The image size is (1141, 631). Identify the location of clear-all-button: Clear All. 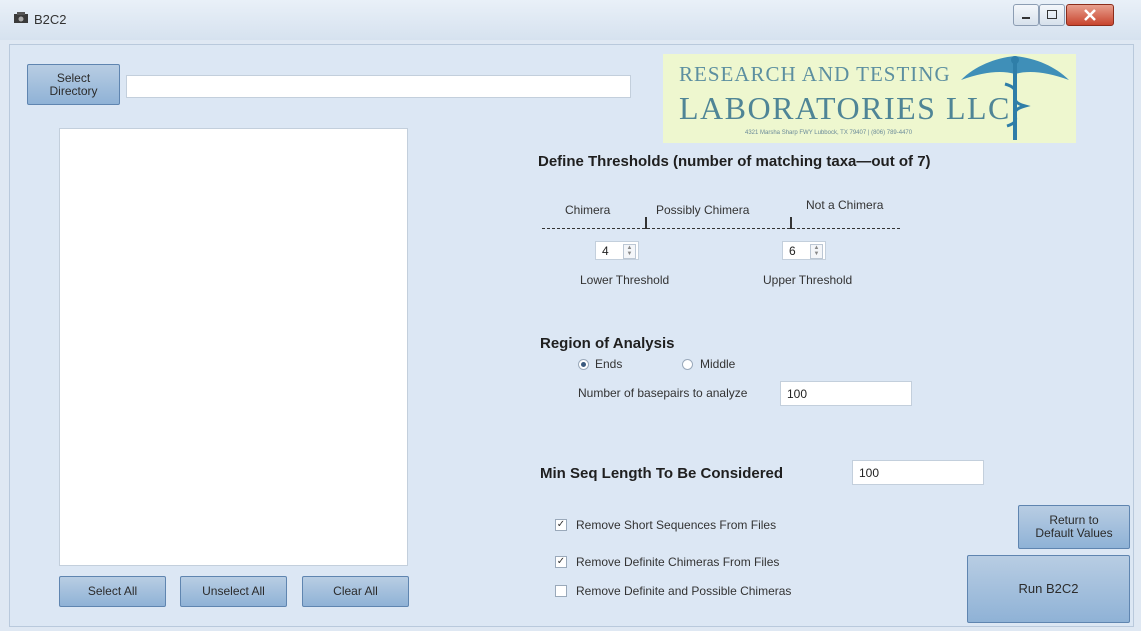
(355, 591).